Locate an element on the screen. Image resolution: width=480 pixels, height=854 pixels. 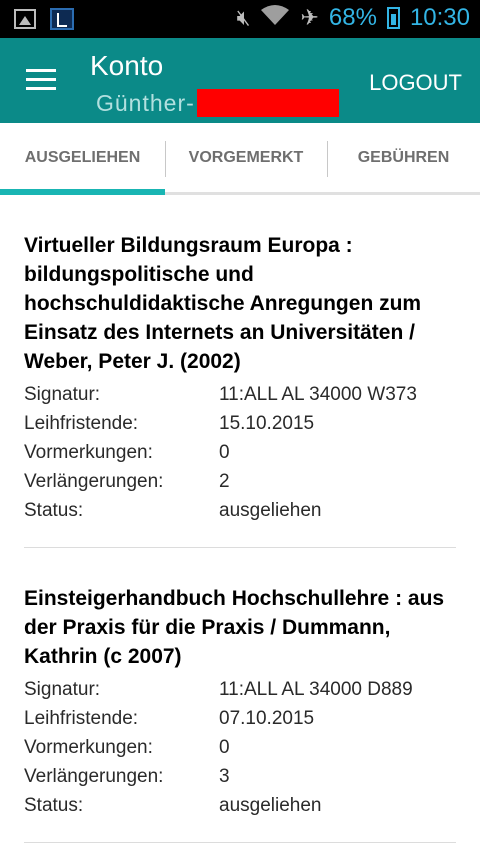
tab-ausgeliehen: AUSGELIEHEN is located at coordinates (82, 157).